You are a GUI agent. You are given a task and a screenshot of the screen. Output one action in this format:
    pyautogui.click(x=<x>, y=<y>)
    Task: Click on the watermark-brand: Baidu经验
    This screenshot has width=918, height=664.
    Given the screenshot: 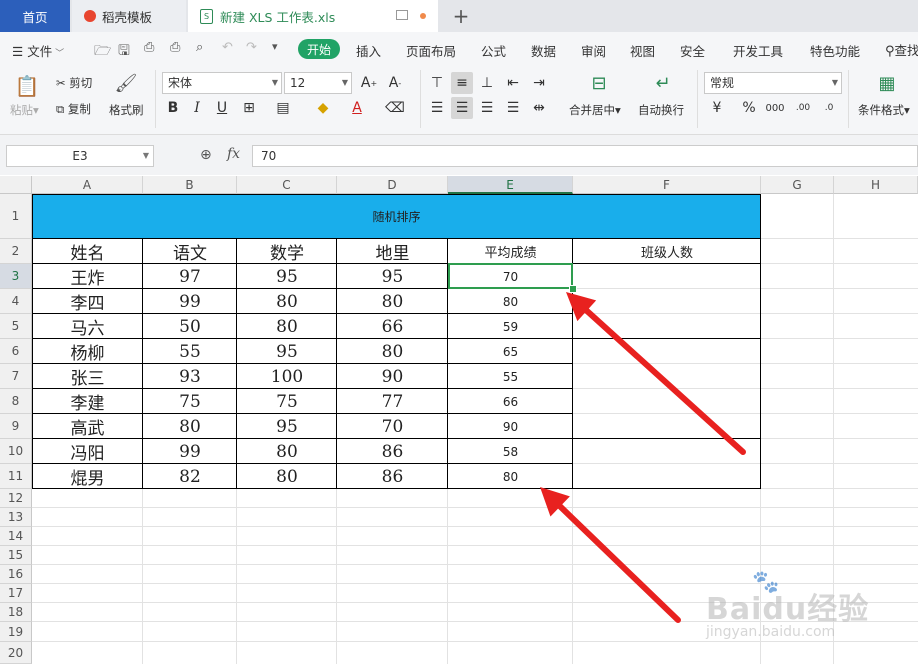 What is the action you would take?
    pyautogui.click(x=788, y=609)
    